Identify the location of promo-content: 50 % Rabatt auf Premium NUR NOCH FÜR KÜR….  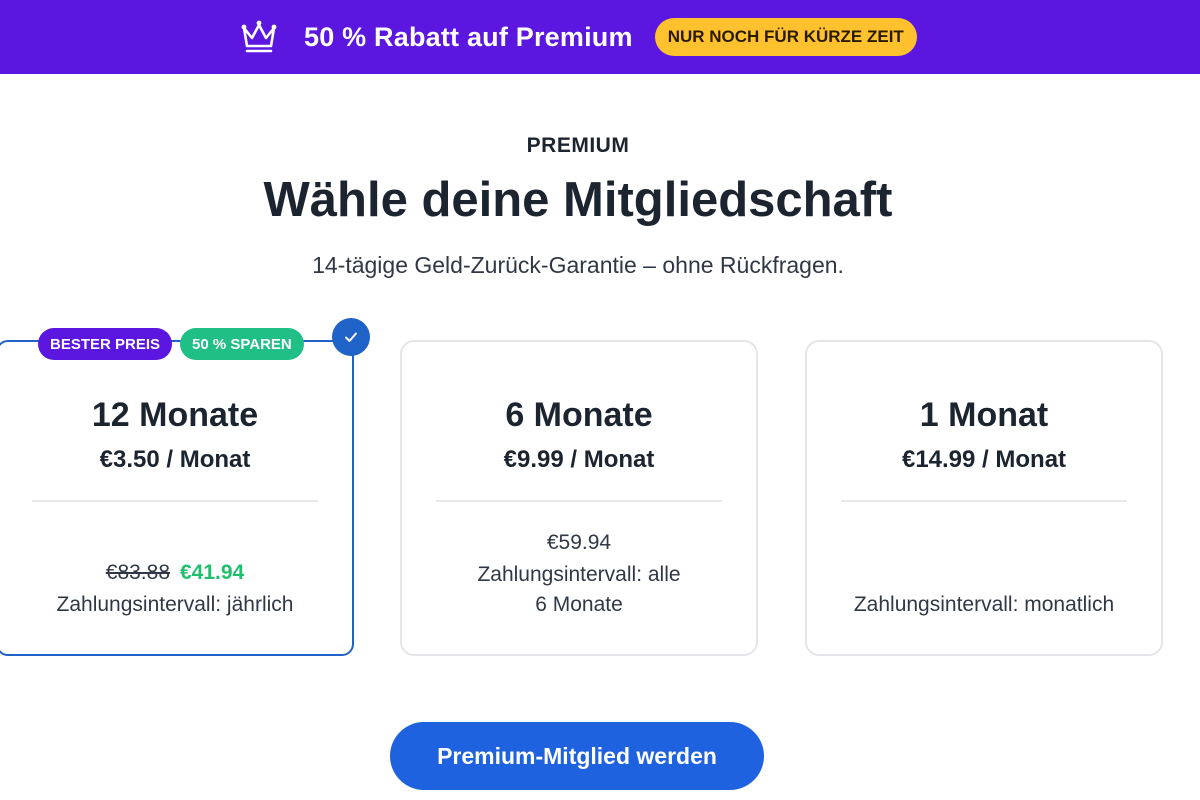
(578, 37).